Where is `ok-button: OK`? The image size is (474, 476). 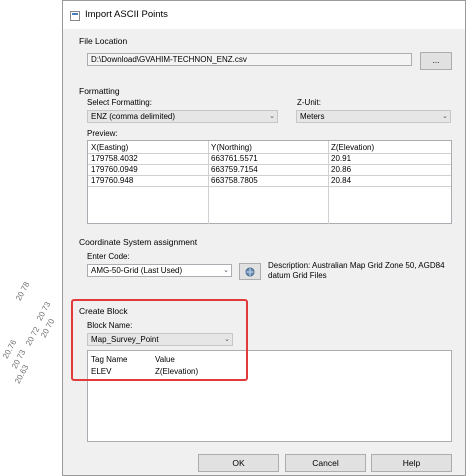 ok-button: OK is located at coordinates (238, 463).